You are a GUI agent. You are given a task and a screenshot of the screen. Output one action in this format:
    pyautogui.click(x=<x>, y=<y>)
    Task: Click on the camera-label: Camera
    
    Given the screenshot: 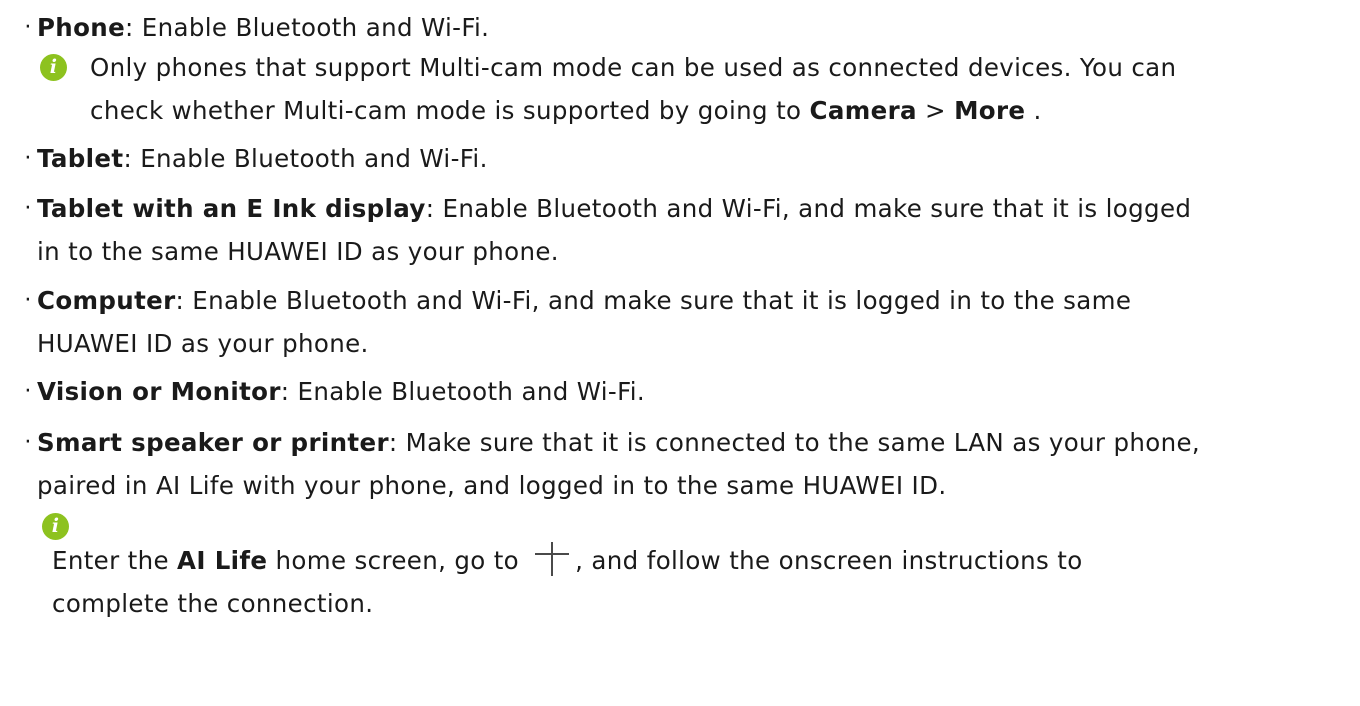 What is the action you would take?
    pyautogui.click(x=863, y=110)
    